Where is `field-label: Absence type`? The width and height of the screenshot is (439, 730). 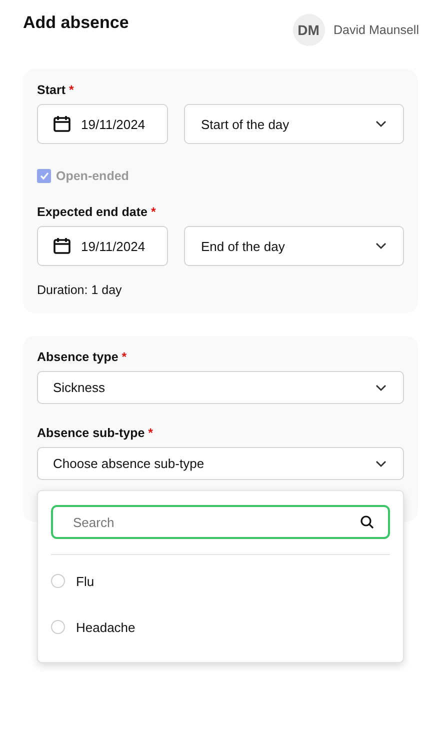 field-label: Absence type is located at coordinates (77, 357).